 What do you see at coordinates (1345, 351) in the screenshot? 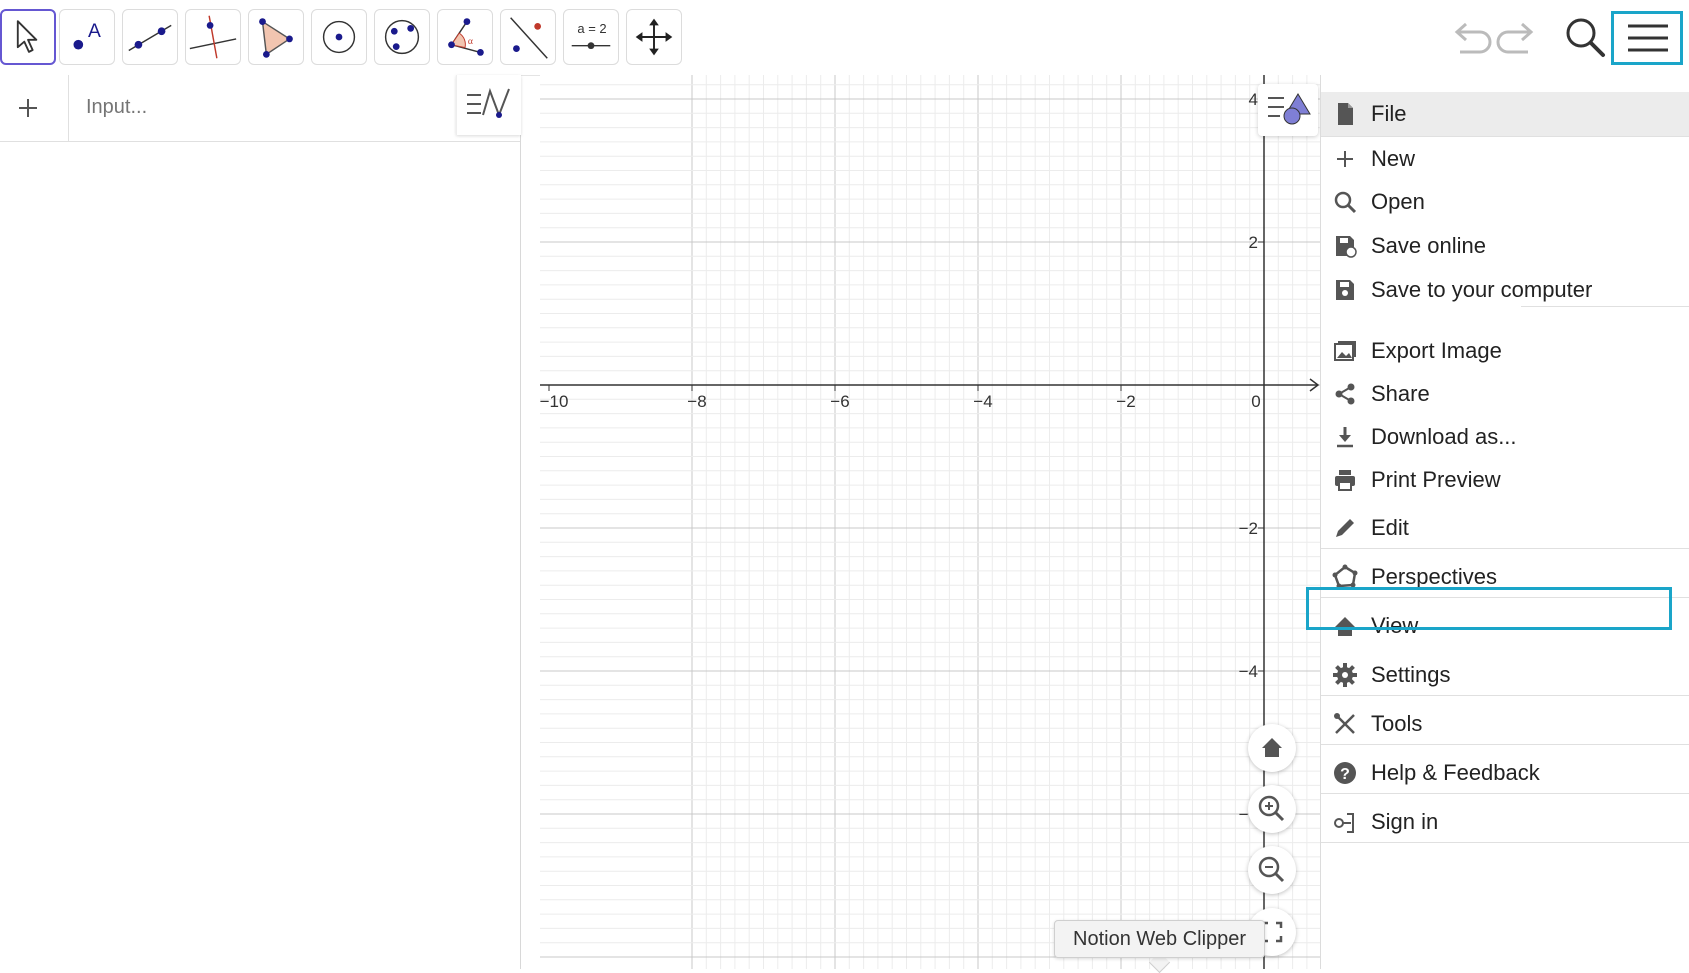
I see `image-icon` at bounding box center [1345, 351].